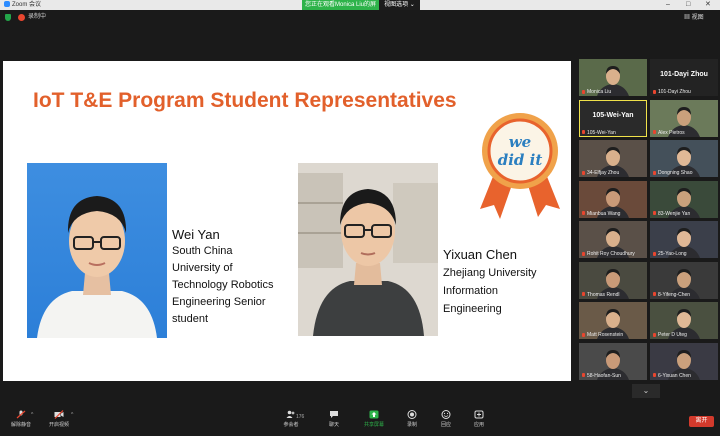 Image resolution: width=720 pixels, height=436 pixels. I want to click on zoom-logo-icon, so click(7, 4).